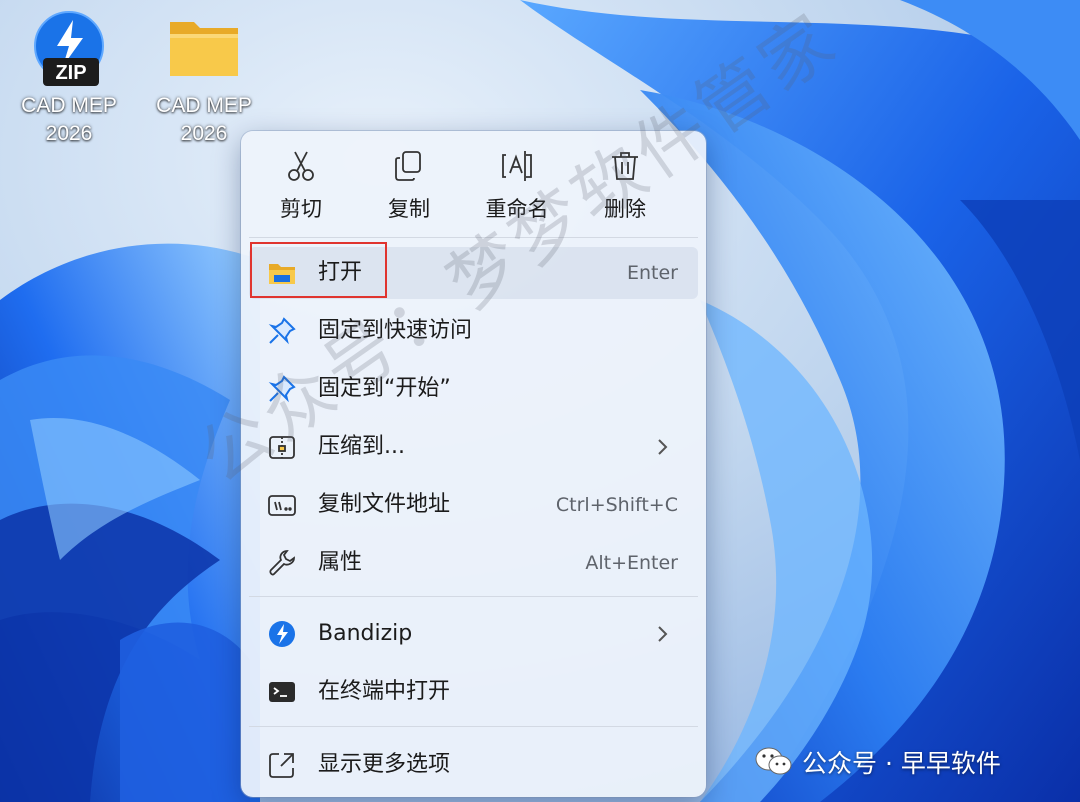  I want to click on menu-item-shortcut: Ctrl+Shift+C, so click(616, 505).